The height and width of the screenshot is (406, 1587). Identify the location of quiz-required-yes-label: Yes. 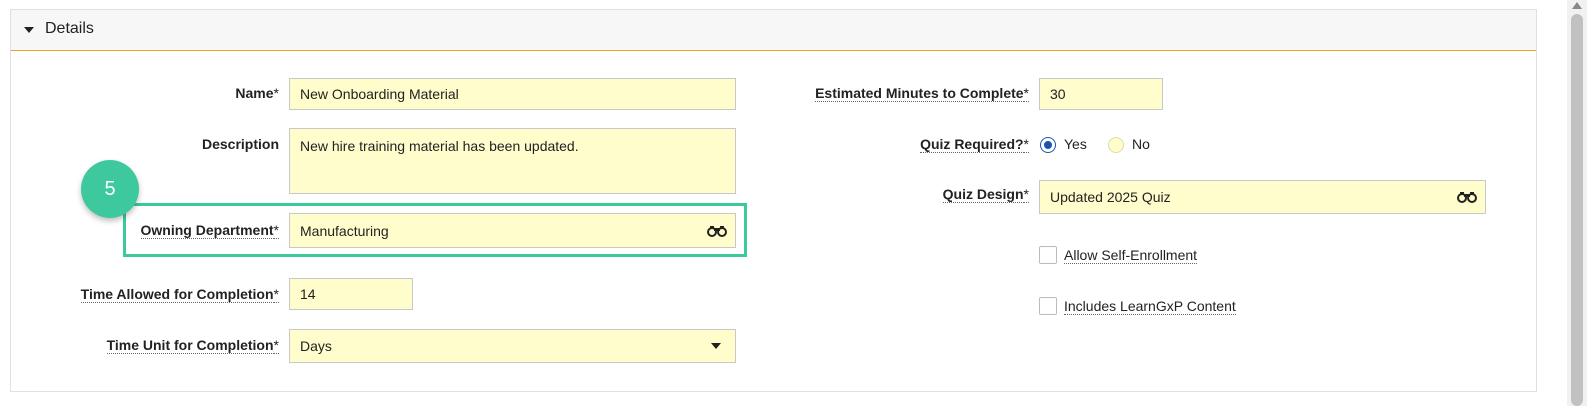
(1075, 144).